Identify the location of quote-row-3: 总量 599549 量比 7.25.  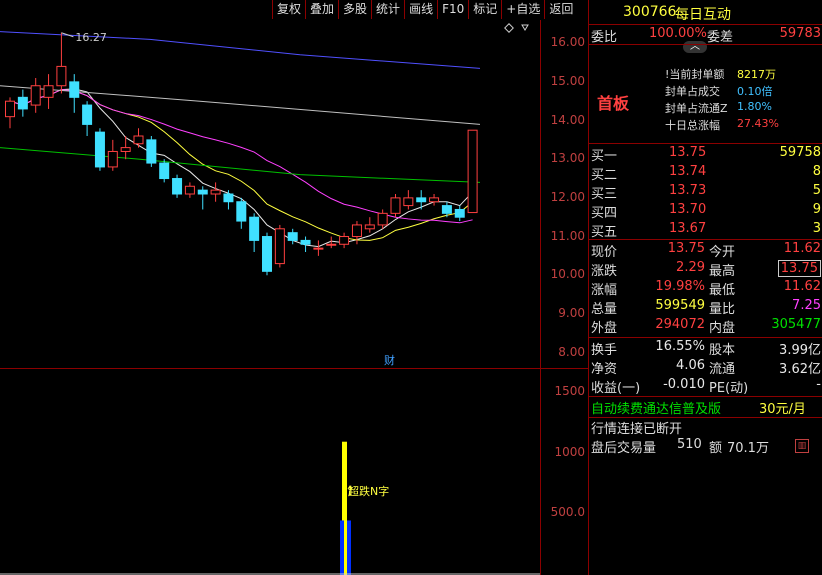
(705, 307).